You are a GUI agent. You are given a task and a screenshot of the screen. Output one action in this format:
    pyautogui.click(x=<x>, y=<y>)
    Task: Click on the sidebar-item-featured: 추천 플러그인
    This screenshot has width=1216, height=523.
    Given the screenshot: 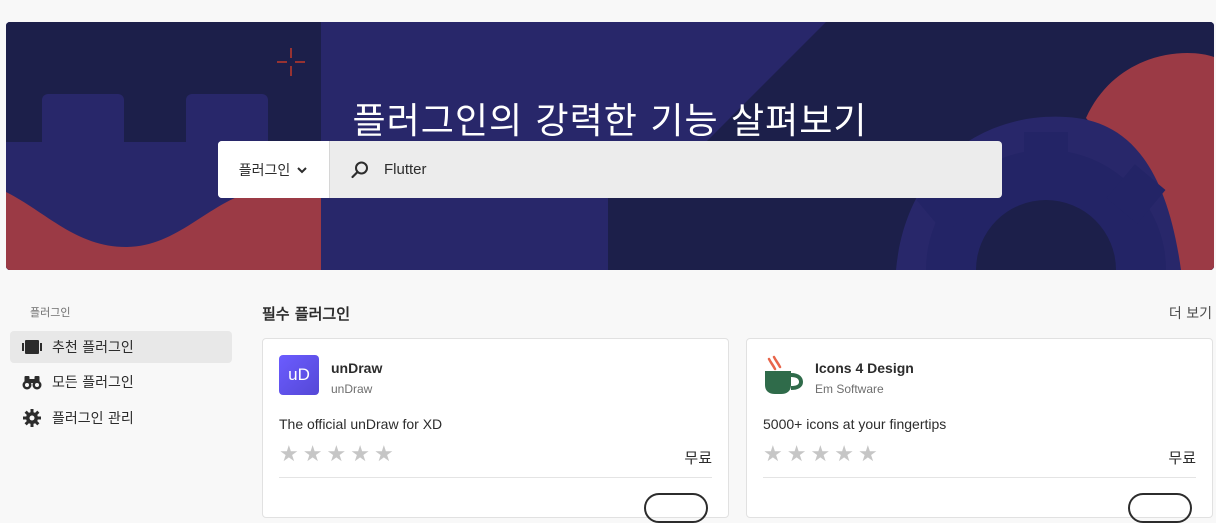 What is the action you would take?
    pyautogui.click(x=121, y=347)
    